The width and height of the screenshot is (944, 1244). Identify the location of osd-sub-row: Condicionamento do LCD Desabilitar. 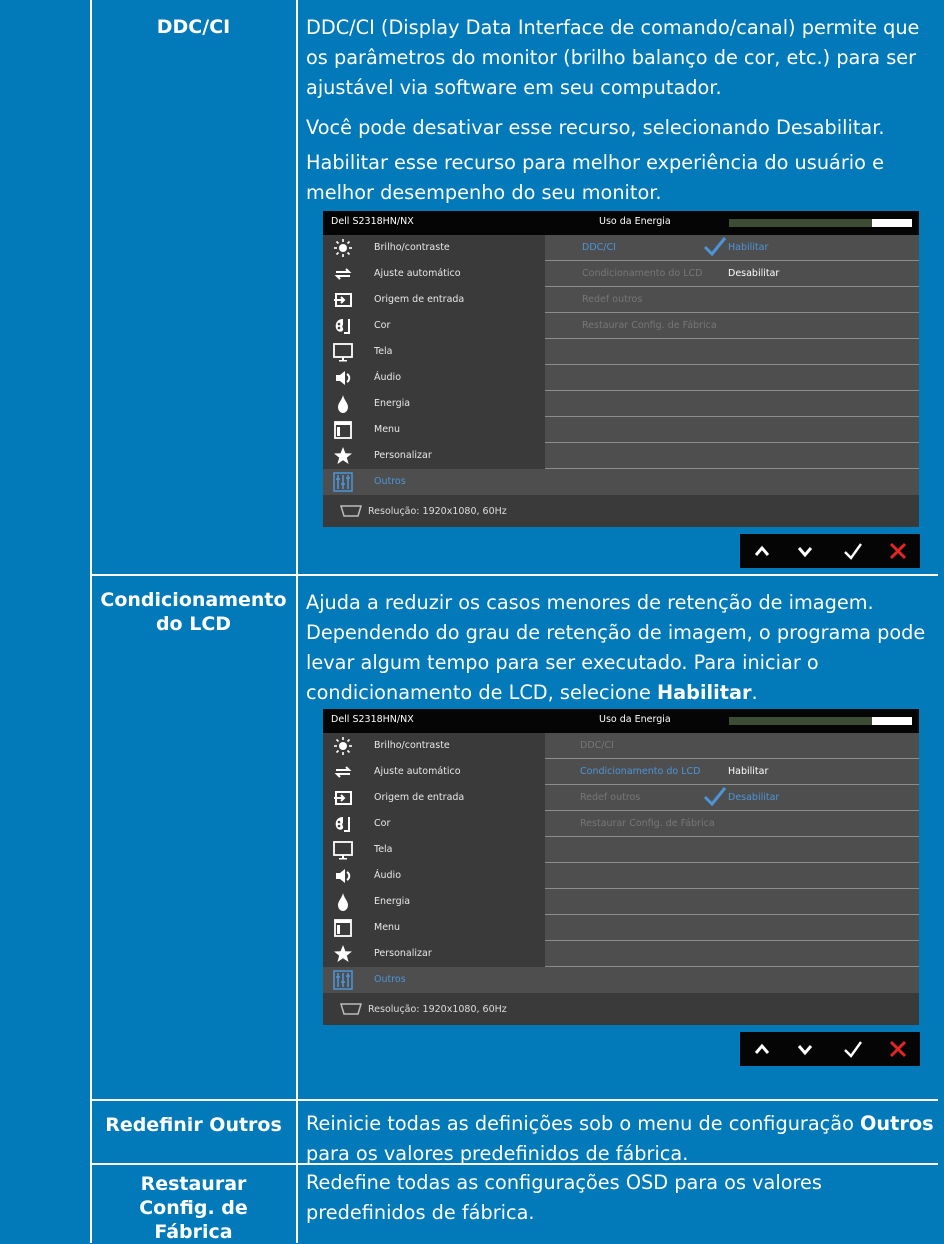
(732, 274).